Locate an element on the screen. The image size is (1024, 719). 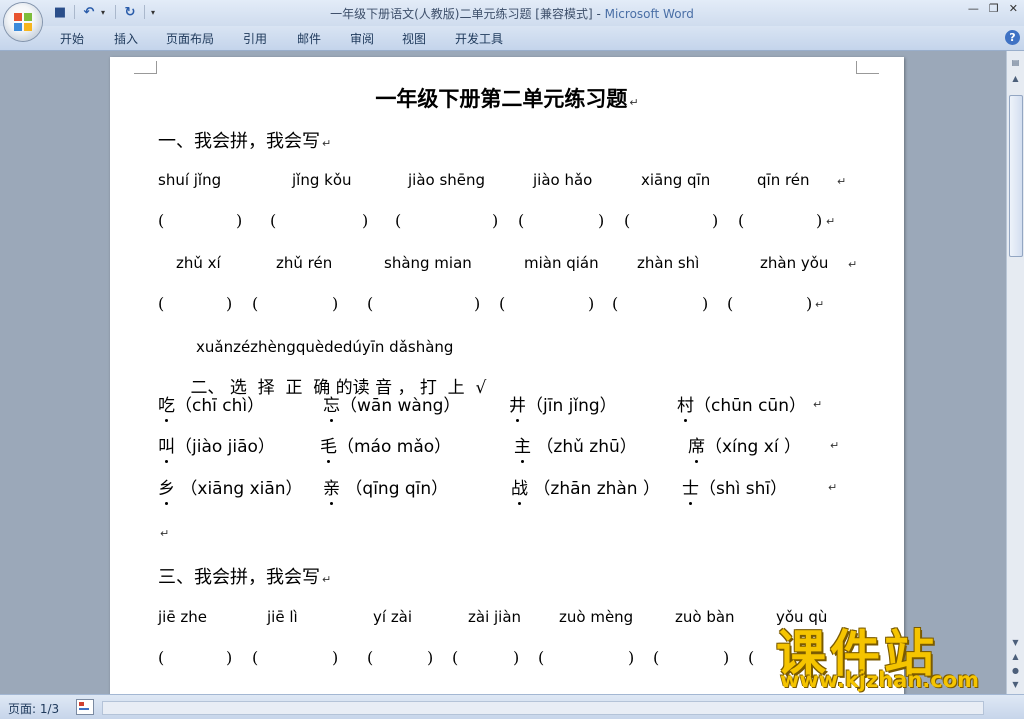
choice-item: 士（shì shī） is located at coordinates (734, 489).